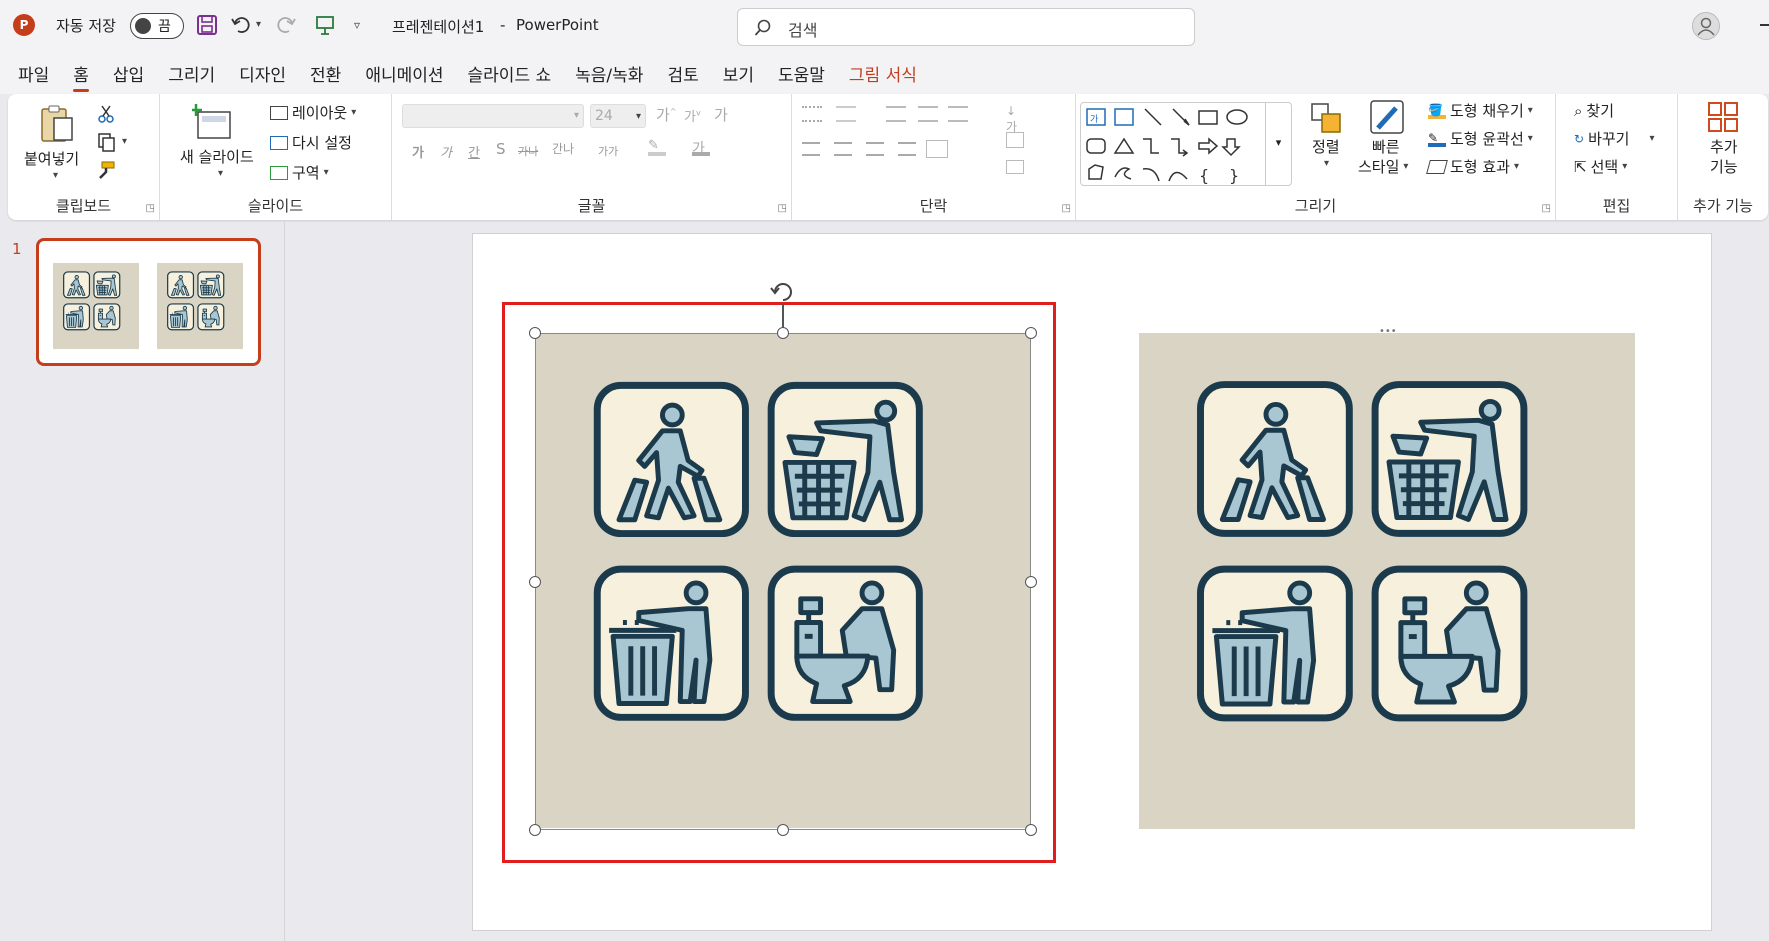 This screenshot has height=941, width=1769. Describe the element at coordinates (1326, 118) in the screenshot. I see `arrange-icon` at that location.